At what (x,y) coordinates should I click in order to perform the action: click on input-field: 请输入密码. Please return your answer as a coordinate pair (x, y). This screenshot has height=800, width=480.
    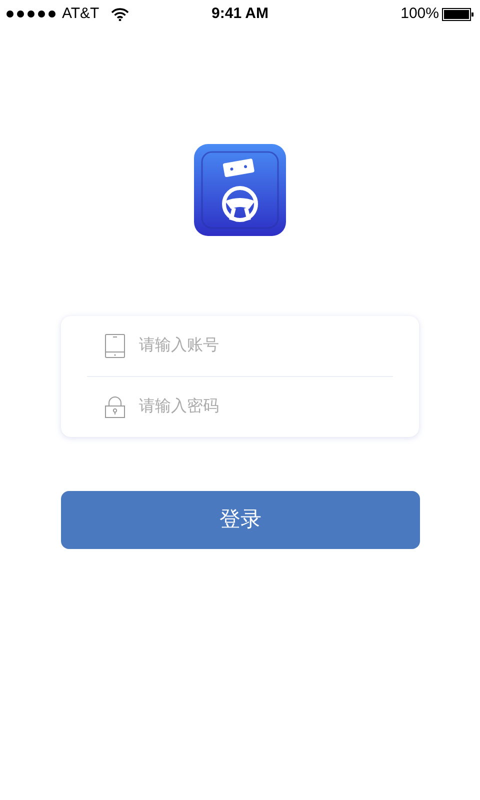
    Looking at the image, I should click on (266, 406).